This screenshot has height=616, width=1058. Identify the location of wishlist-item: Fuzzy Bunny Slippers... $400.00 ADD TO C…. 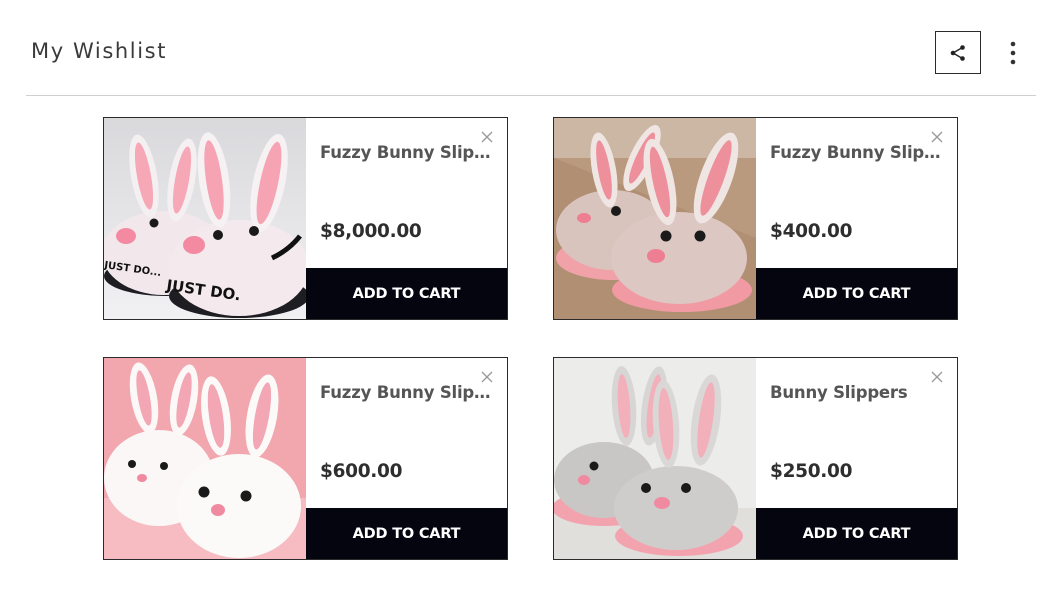
(755, 218).